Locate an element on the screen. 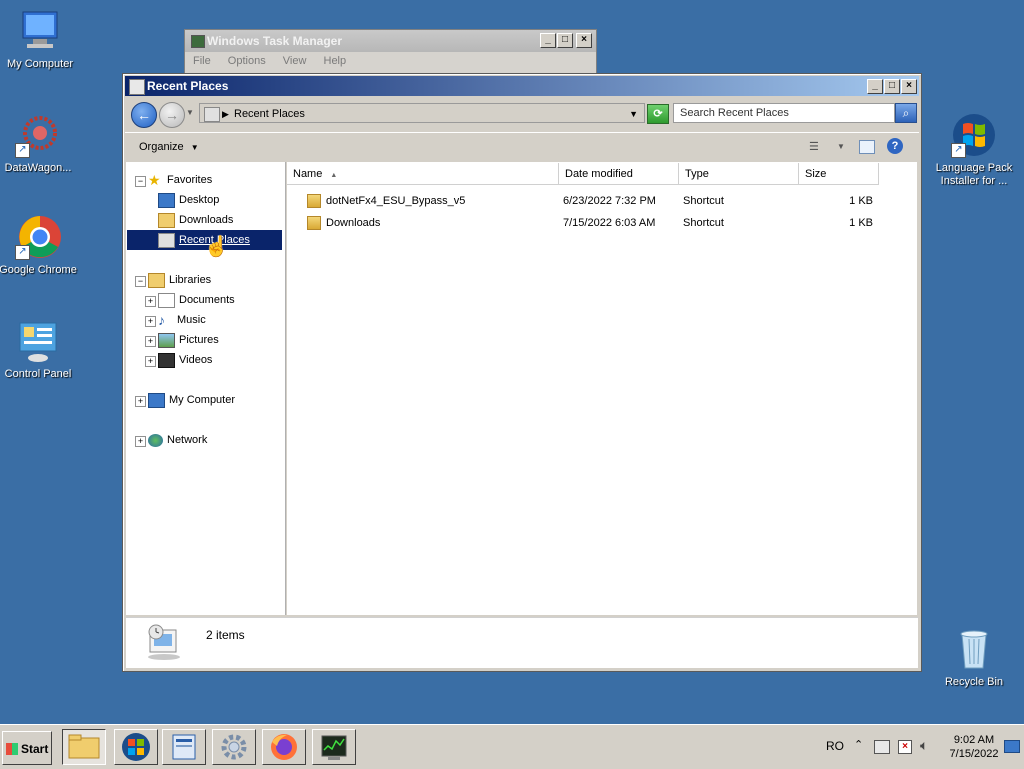 Image resolution: width=1024 pixels, height=769 pixels. column-header-name: Name ▲ is located at coordinates (423, 174).